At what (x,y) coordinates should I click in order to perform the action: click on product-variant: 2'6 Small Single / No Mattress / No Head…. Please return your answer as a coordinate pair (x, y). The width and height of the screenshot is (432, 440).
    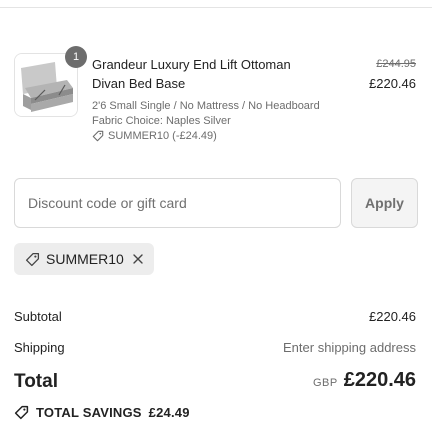
    Looking at the image, I should click on (206, 106).